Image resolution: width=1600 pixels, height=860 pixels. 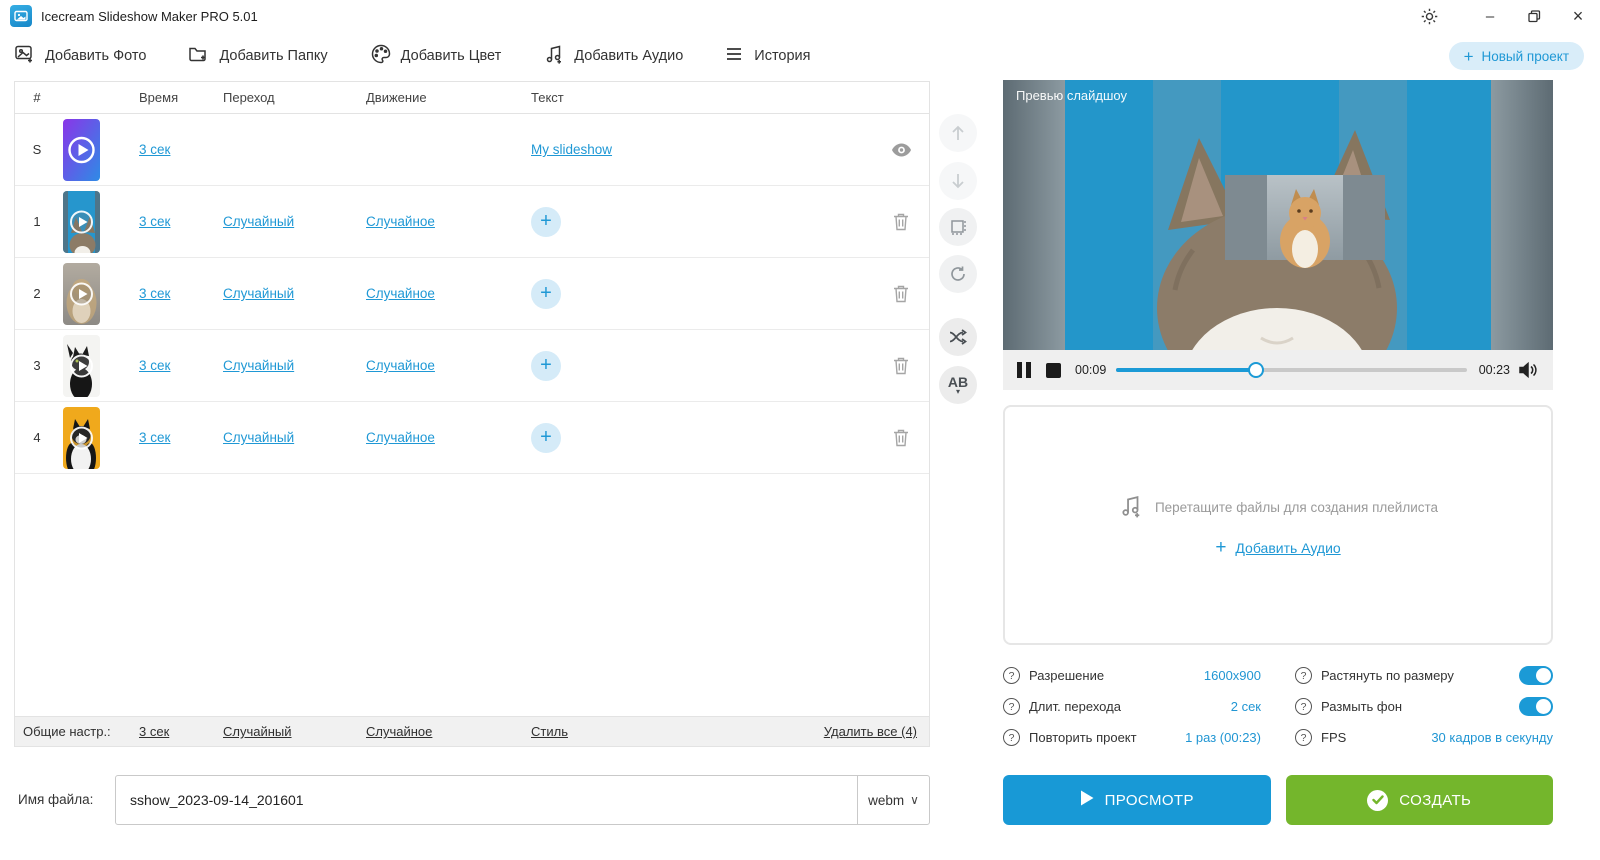 I want to click on delete-all-link: Удалить все (4), so click(x=876, y=731).